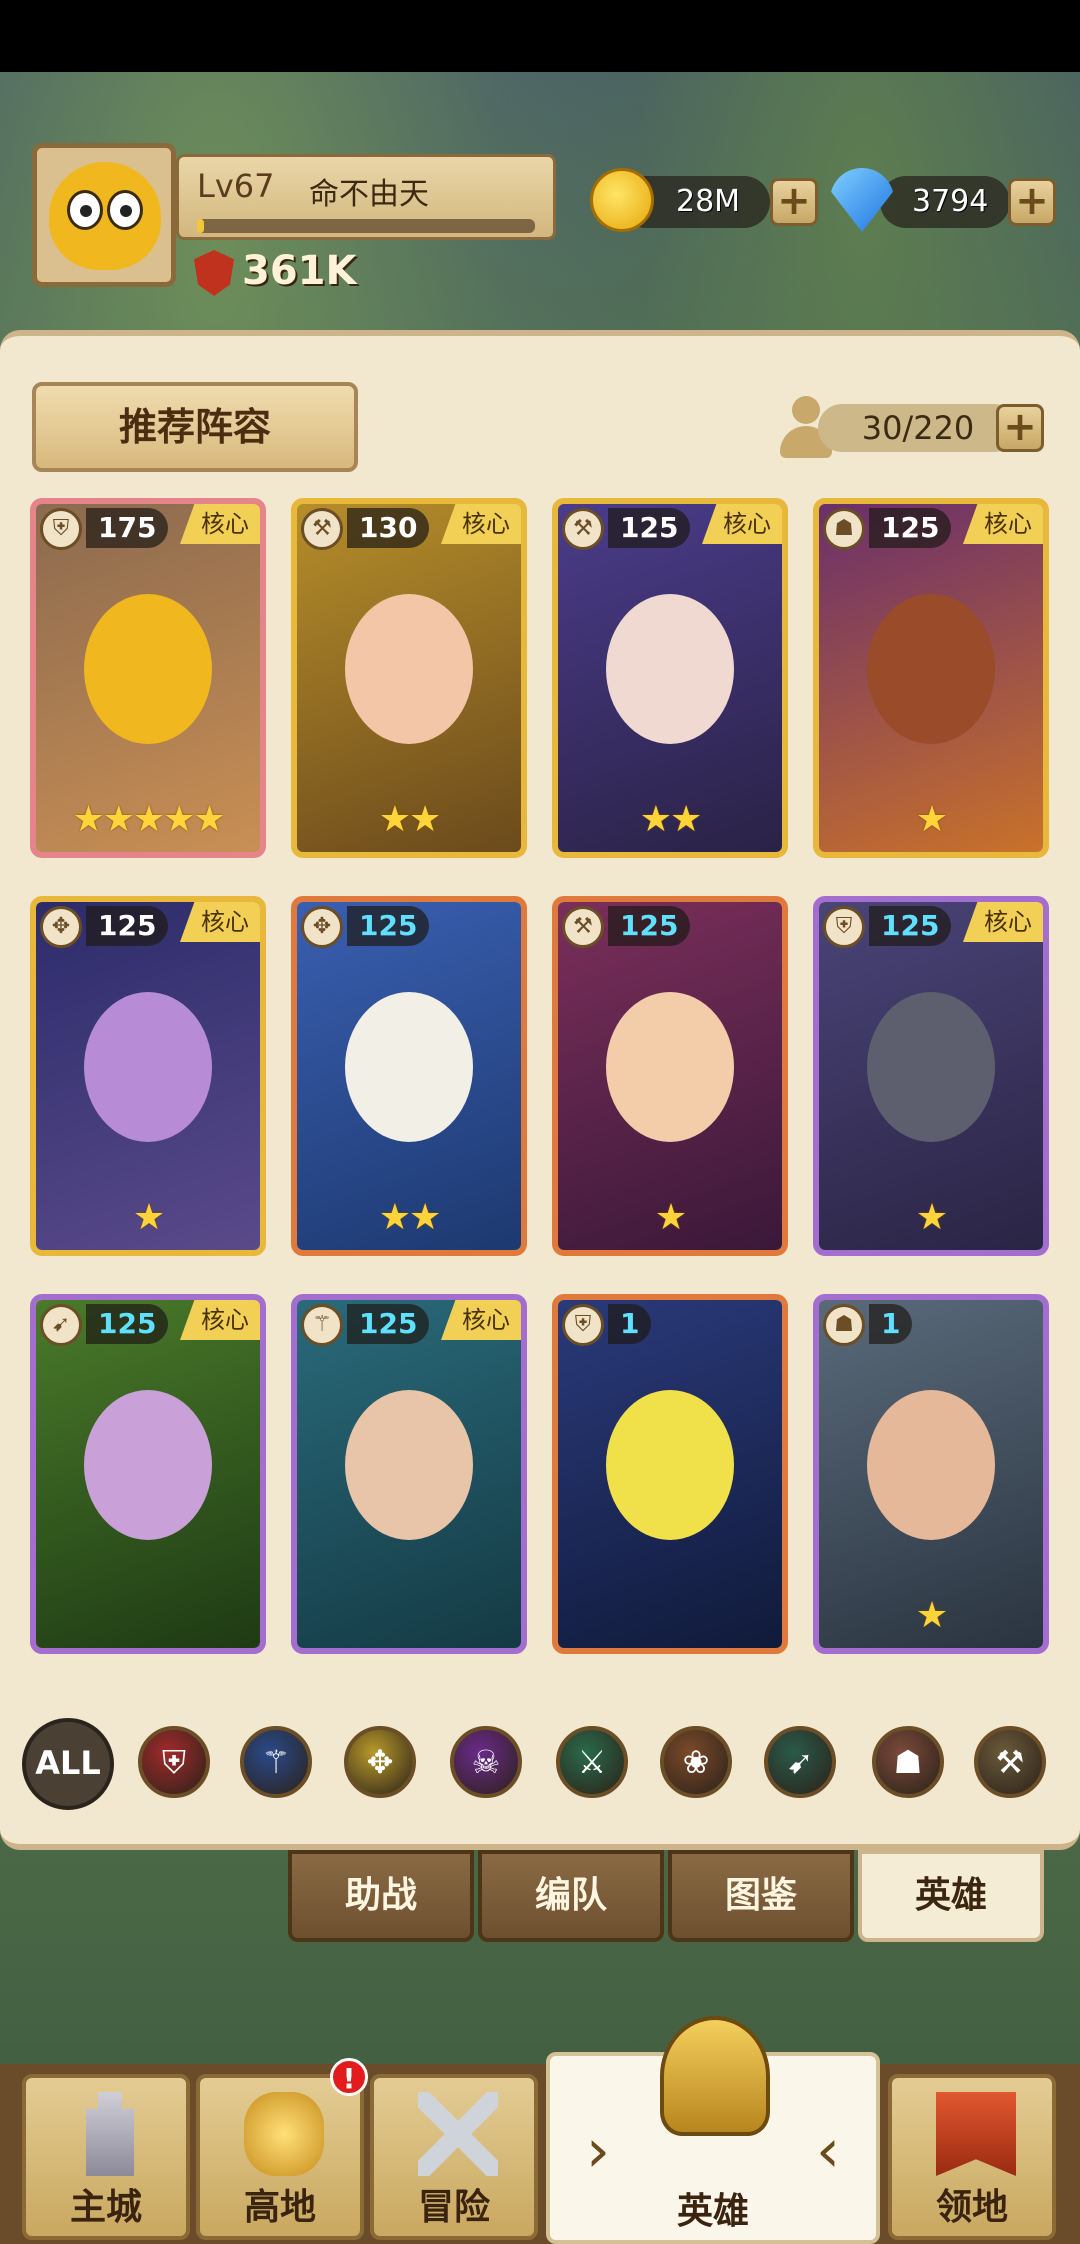 The width and height of the screenshot is (1080, 2244). I want to click on hero-card: ⛨ 175 核心 ★★★★★, so click(148, 678).